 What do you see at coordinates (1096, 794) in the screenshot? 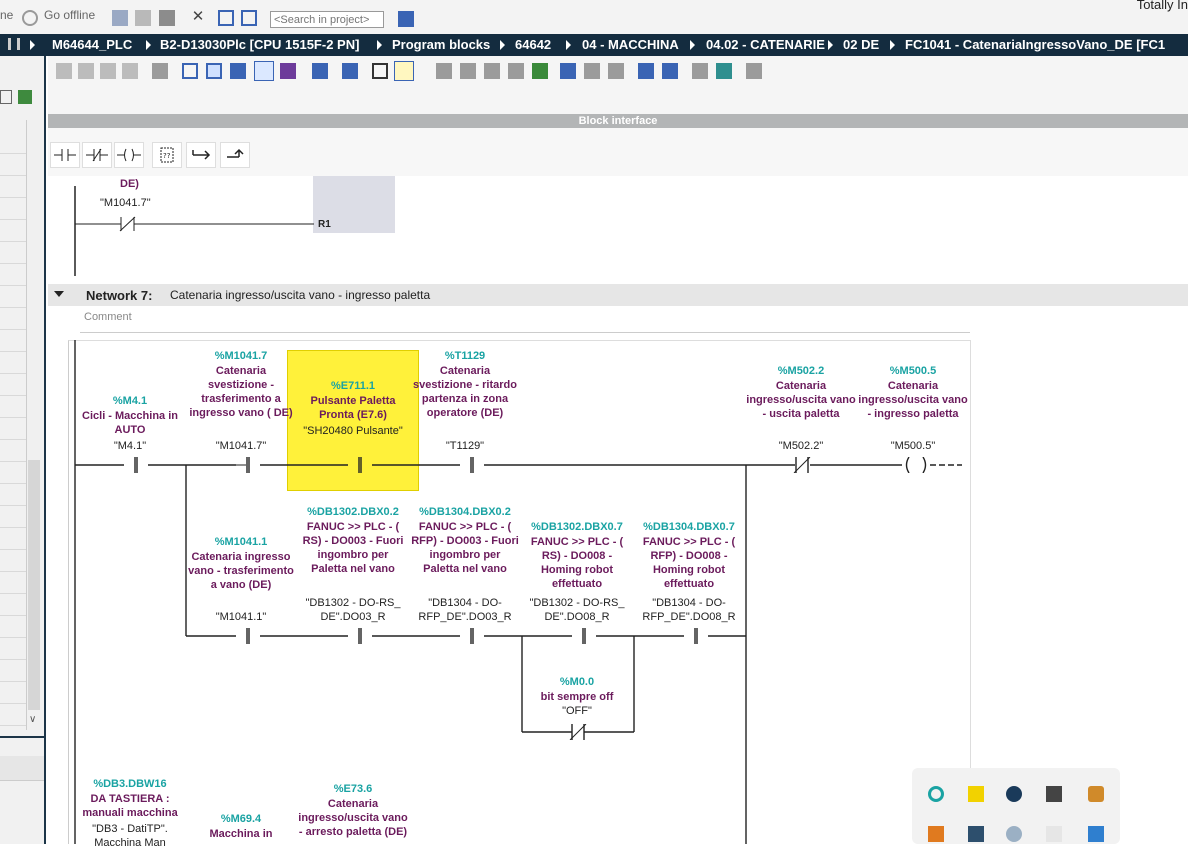
I see `backup-icon` at bounding box center [1096, 794].